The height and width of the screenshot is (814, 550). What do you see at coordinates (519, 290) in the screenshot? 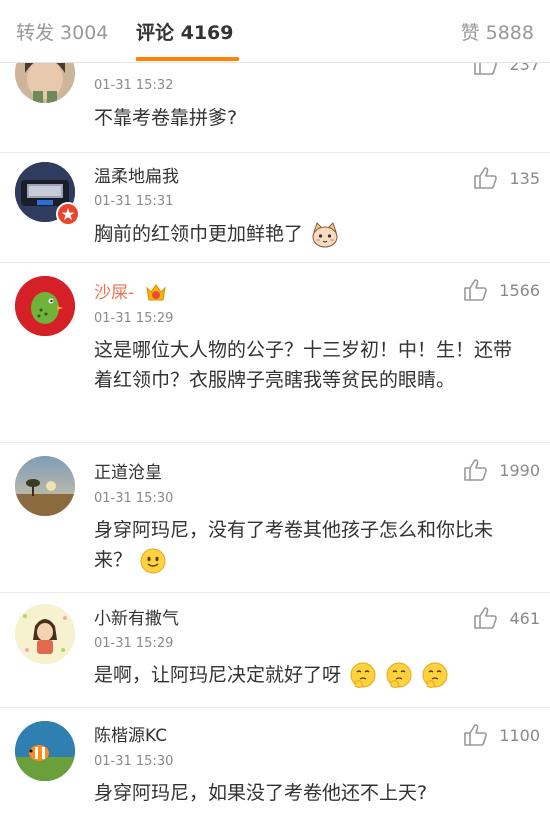
I see `like-count: 1566` at bounding box center [519, 290].